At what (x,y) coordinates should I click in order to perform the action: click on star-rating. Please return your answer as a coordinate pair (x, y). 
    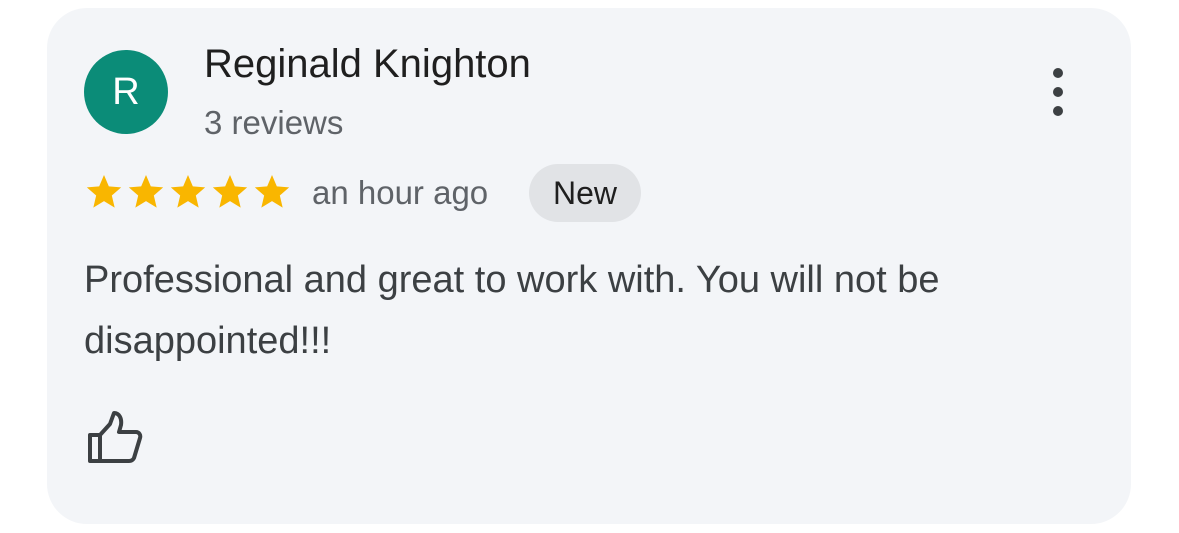
    Looking at the image, I should click on (188, 192).